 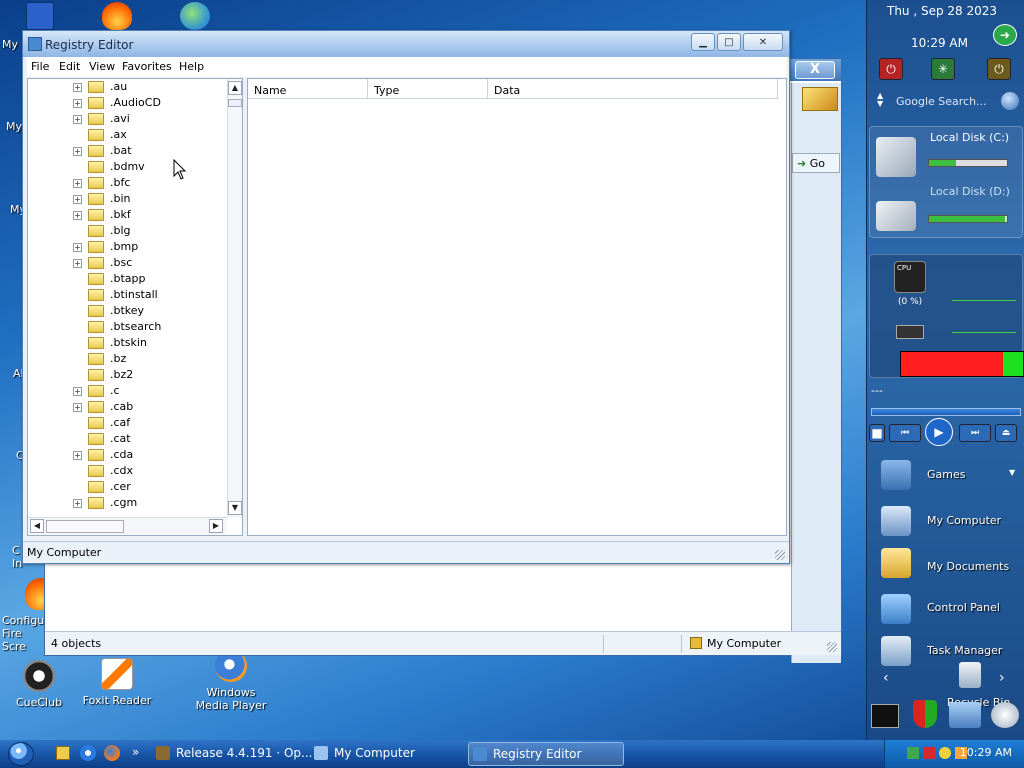 What do you see at coordinates (126, 375) in the screenshot?
I see `tree-item: .bz2` at bounding box center [126, 375].